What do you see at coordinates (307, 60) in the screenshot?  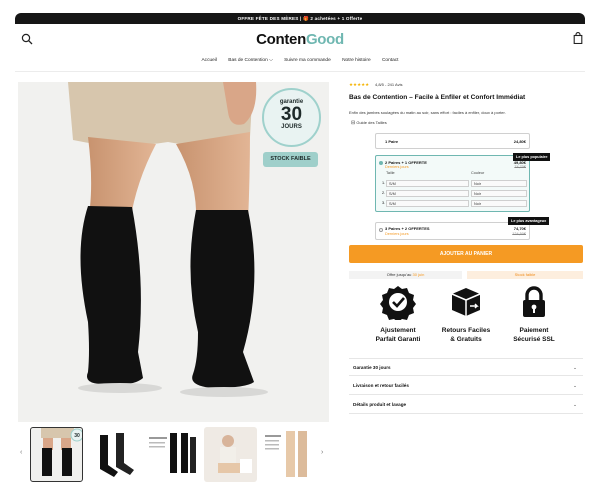 I see `nav-track-order: Suivre ma commande` at bounding box center [307, 60].